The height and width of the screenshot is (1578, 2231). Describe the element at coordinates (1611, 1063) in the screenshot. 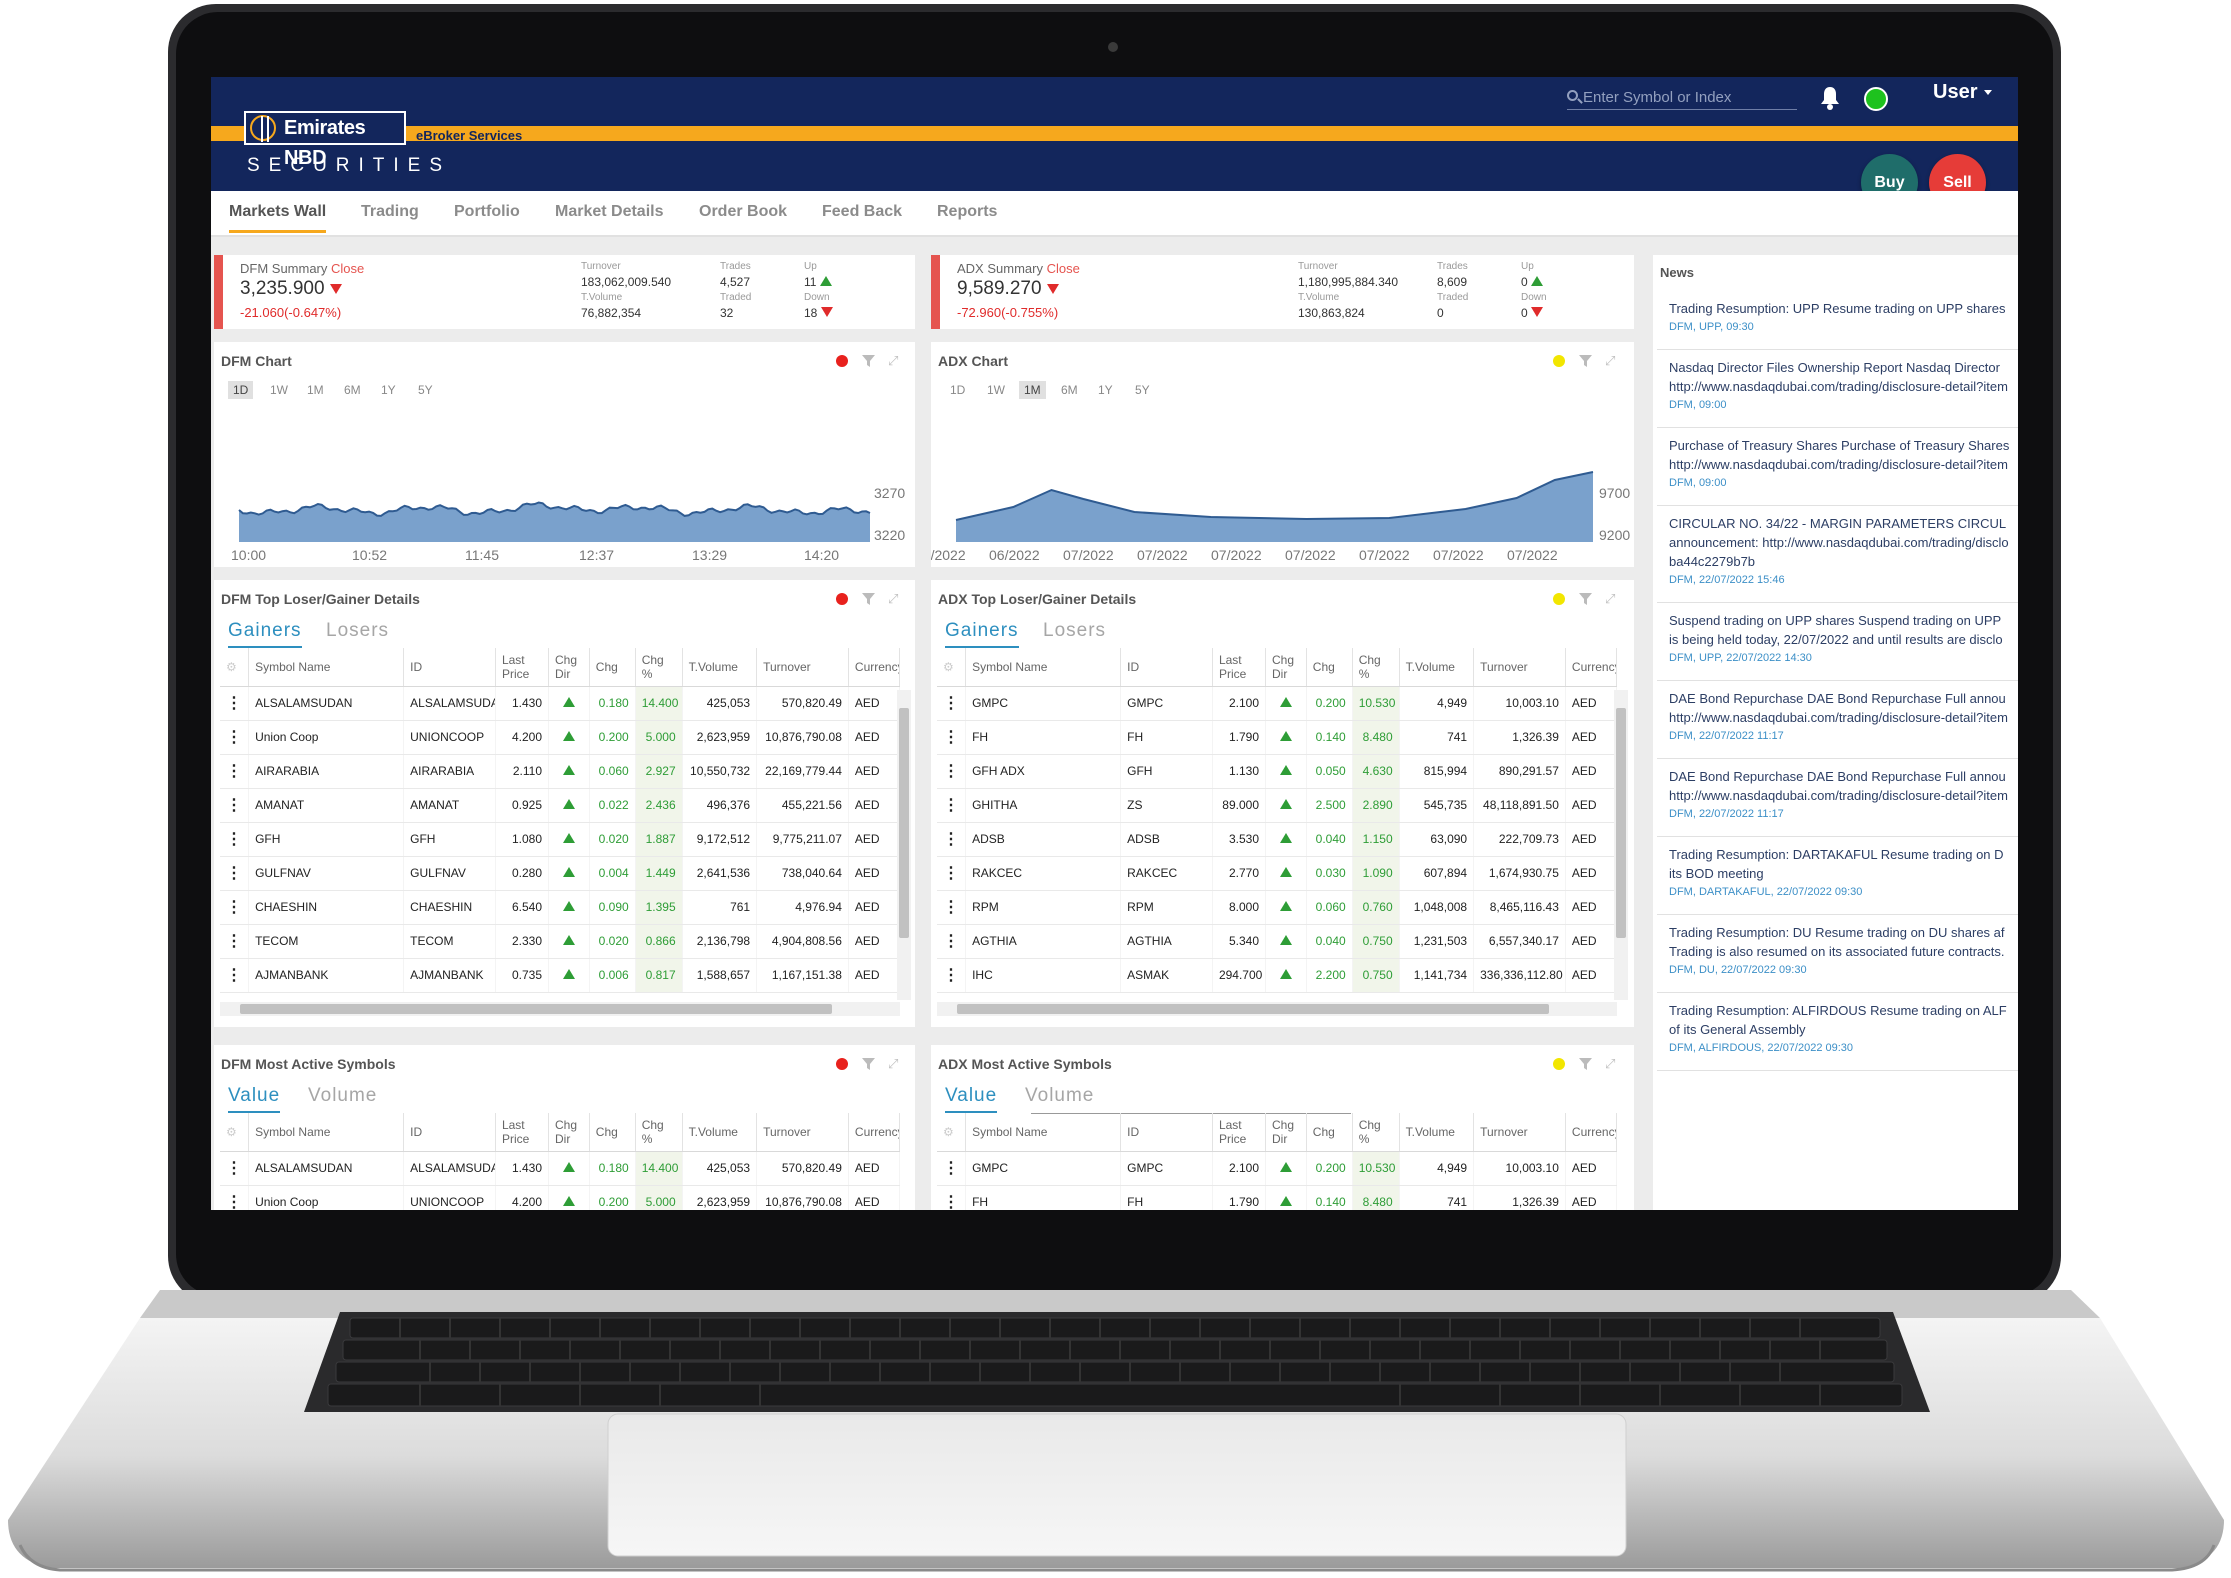

I see `adx-active-expand-icon: ⤢` at that location.